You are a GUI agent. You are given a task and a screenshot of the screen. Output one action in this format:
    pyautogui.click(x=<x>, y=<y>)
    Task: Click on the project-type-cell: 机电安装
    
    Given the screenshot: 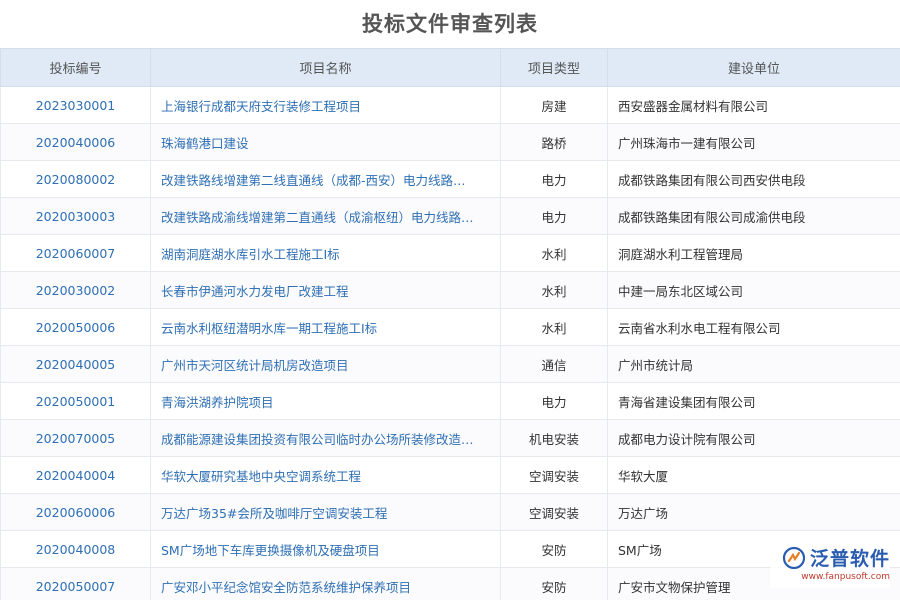 What is the action you would take?
    pyautogui.click(x=554, y=438)
    